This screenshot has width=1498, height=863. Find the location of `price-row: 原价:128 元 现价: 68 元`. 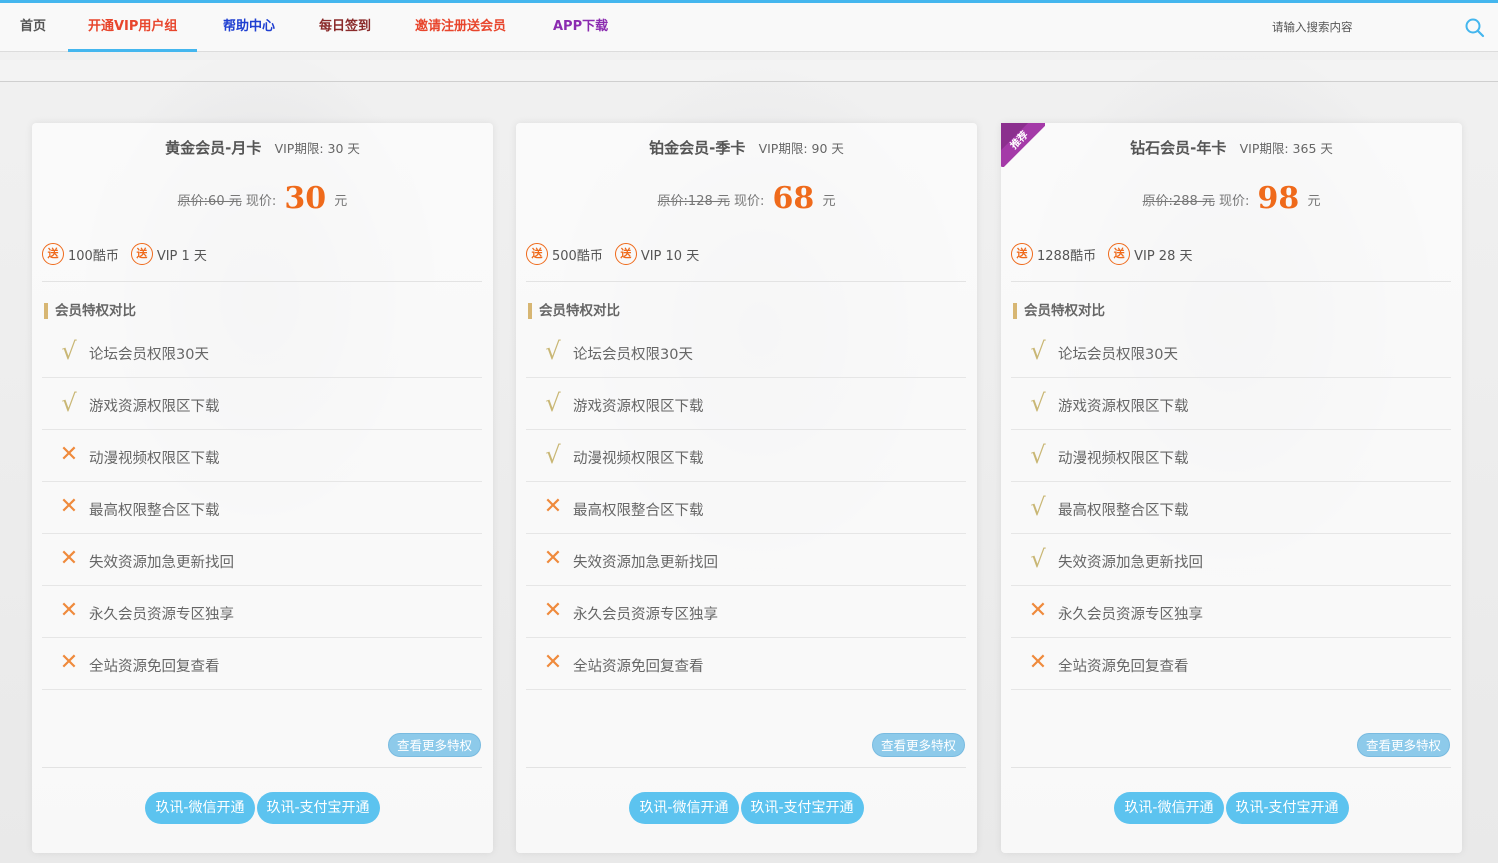

price-row: 原价:128 元 现价: 68 元 is located at coordinates (746, 198).